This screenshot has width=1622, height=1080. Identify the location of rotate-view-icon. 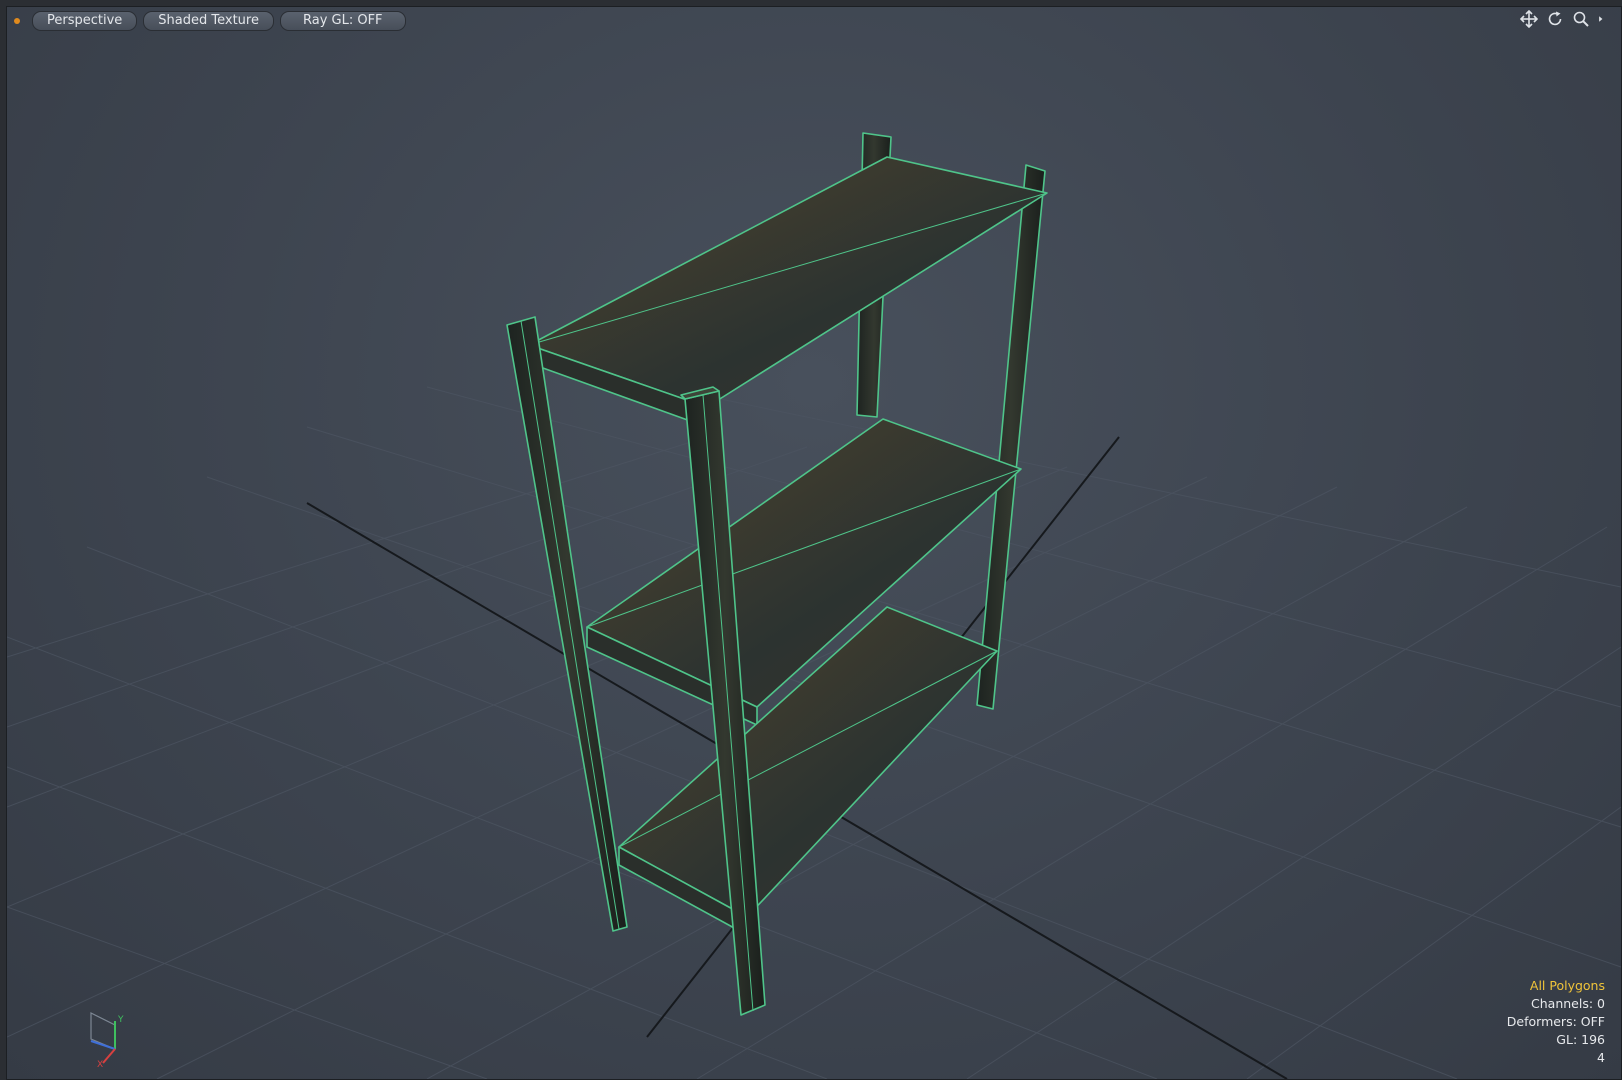
(1555, 19).